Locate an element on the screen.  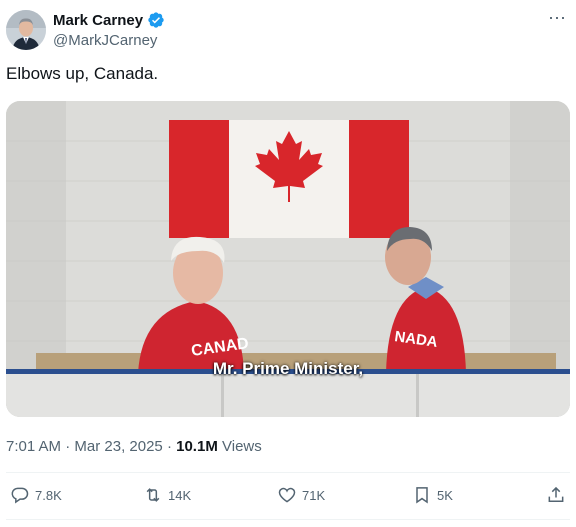
reply-button: 7.8K is located at coordinates (36, 495).